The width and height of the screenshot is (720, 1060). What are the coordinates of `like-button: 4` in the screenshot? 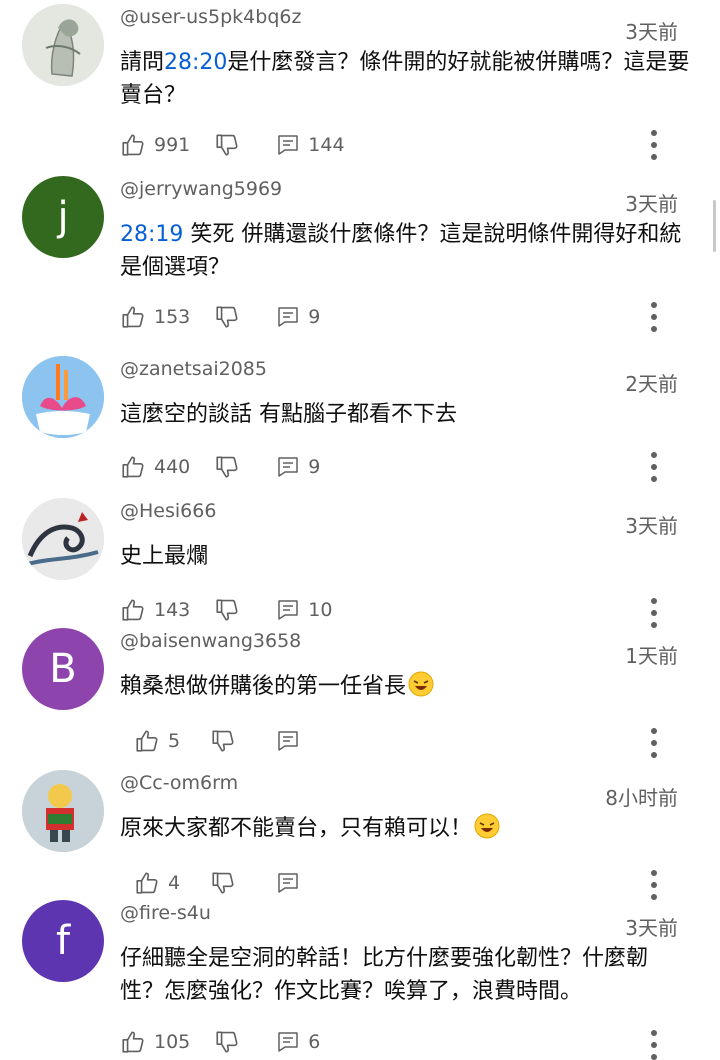 It's located at (157, 883).